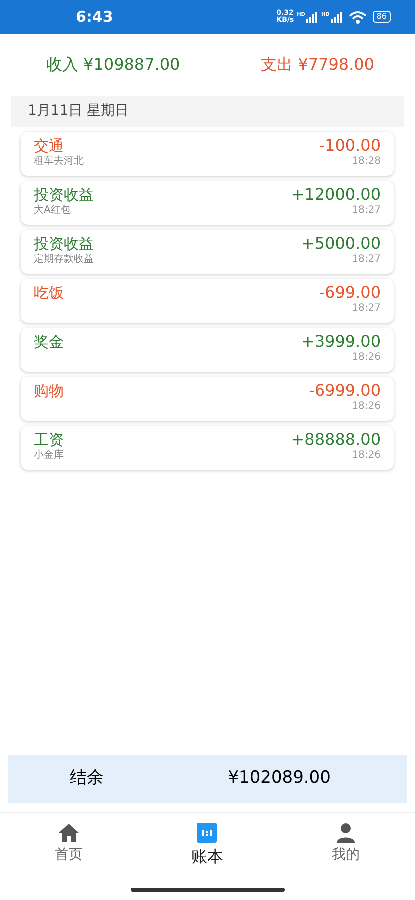 The image size is (415, 900). I want to click on transaction-category: 奖金, so click(49, 342).